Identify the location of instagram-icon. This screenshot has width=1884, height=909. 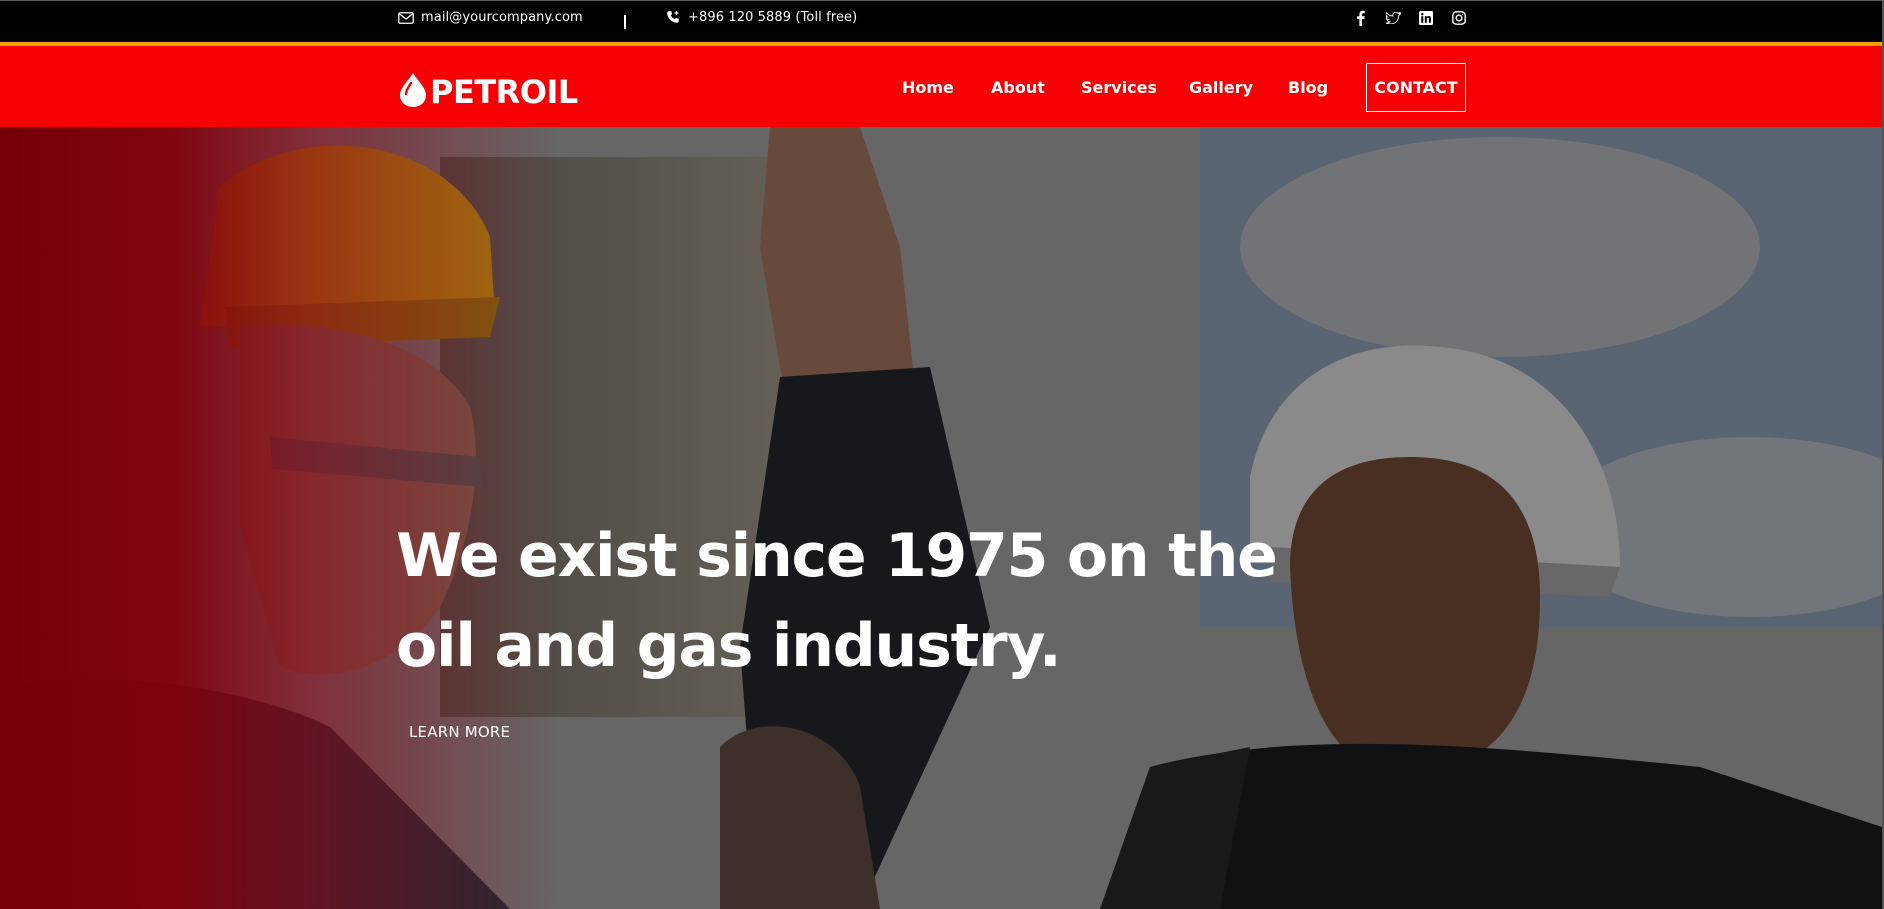
(1459, 18).